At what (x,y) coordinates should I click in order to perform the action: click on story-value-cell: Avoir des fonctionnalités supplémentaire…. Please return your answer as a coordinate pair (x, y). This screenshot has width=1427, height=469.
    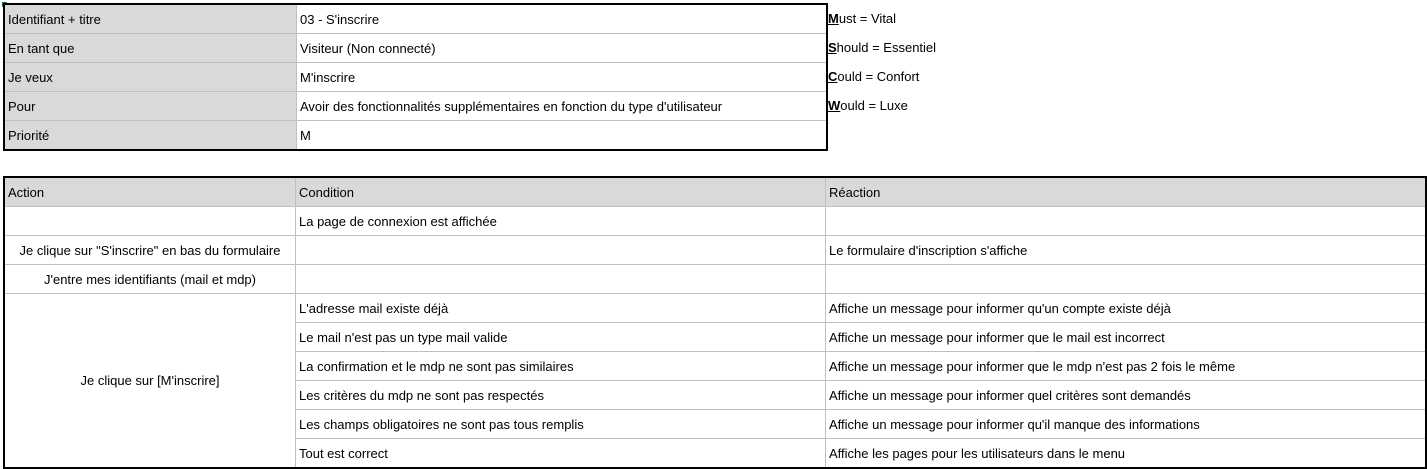
    Looking at the image, I should click on (562, 106).